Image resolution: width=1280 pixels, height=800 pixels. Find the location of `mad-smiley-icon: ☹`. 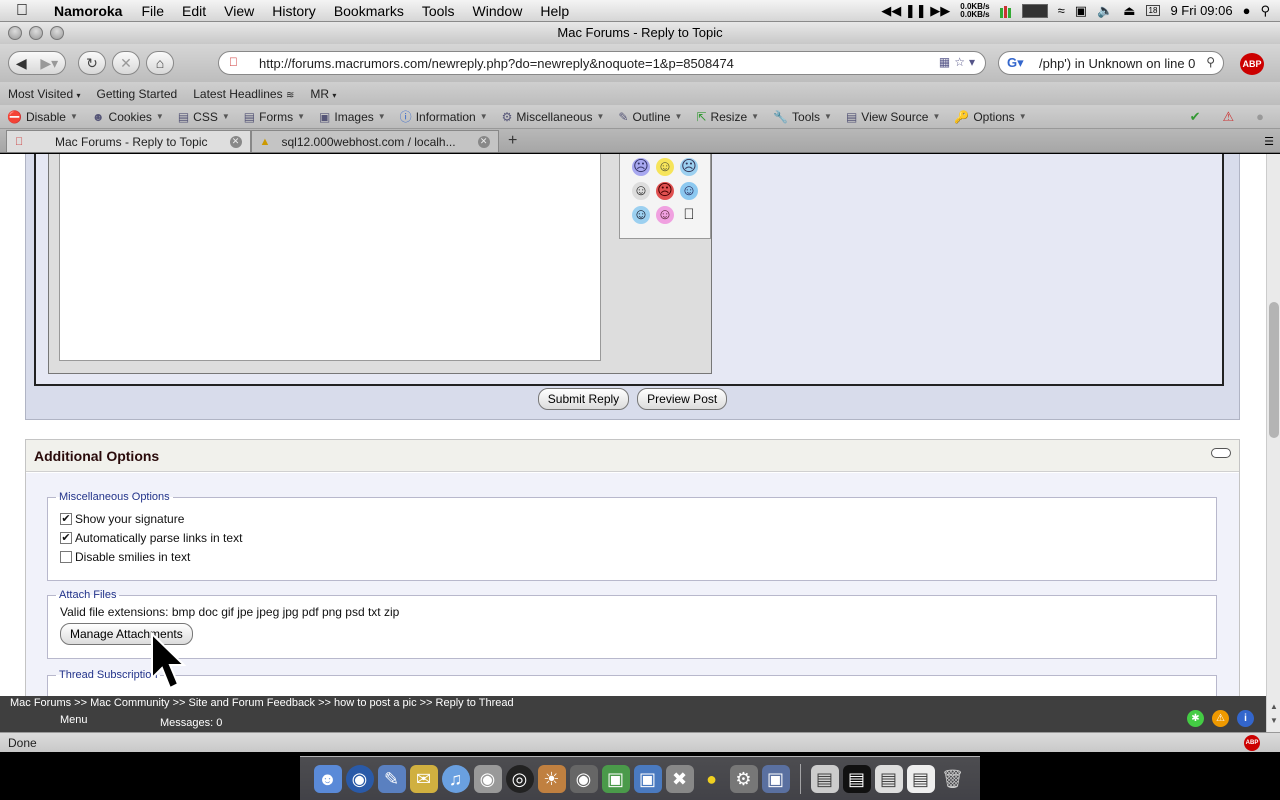

mad-smiley-icon: ☹ is located at coordinates (665, 191).